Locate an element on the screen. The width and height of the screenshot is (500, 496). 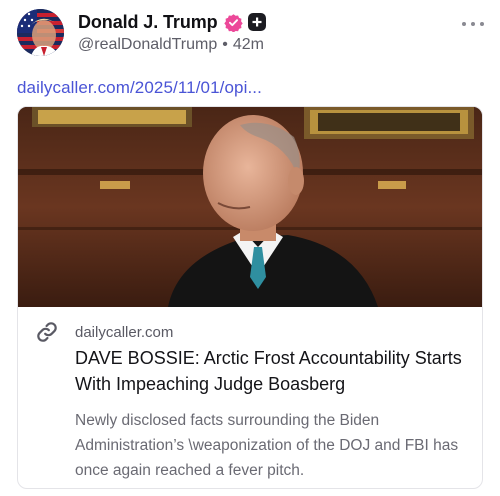
timestamp: 42m is located at coordinates (248, 45).